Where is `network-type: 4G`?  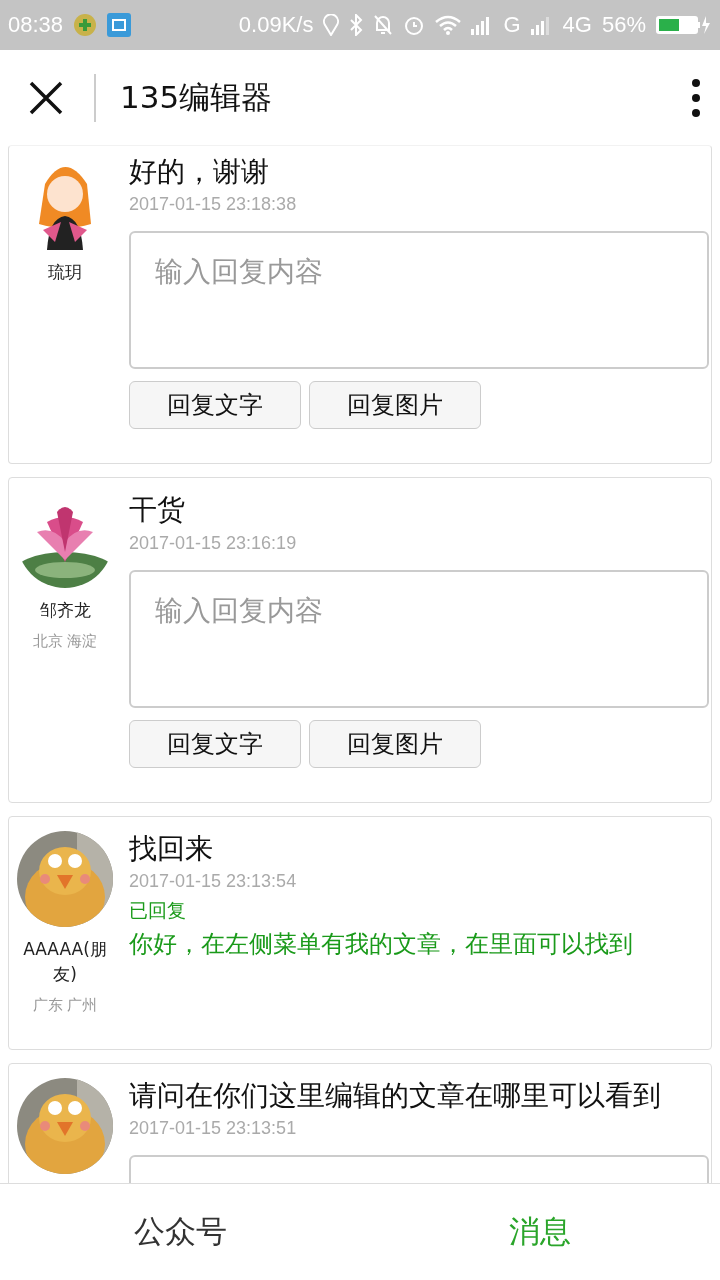 network-type: 4G is located at coordinates (577, 25).